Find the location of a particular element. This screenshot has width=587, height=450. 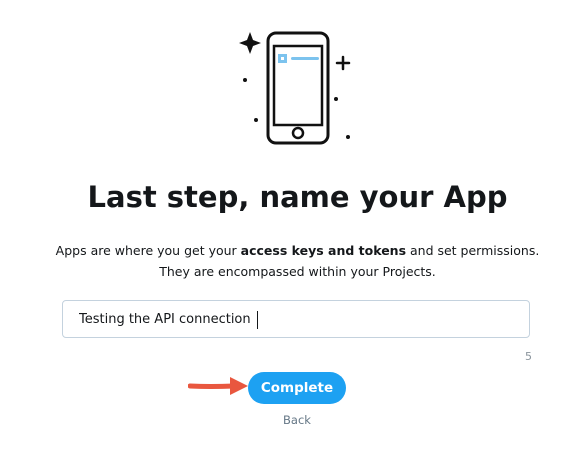

smartphone-icon is located at coordinates (295, 88).